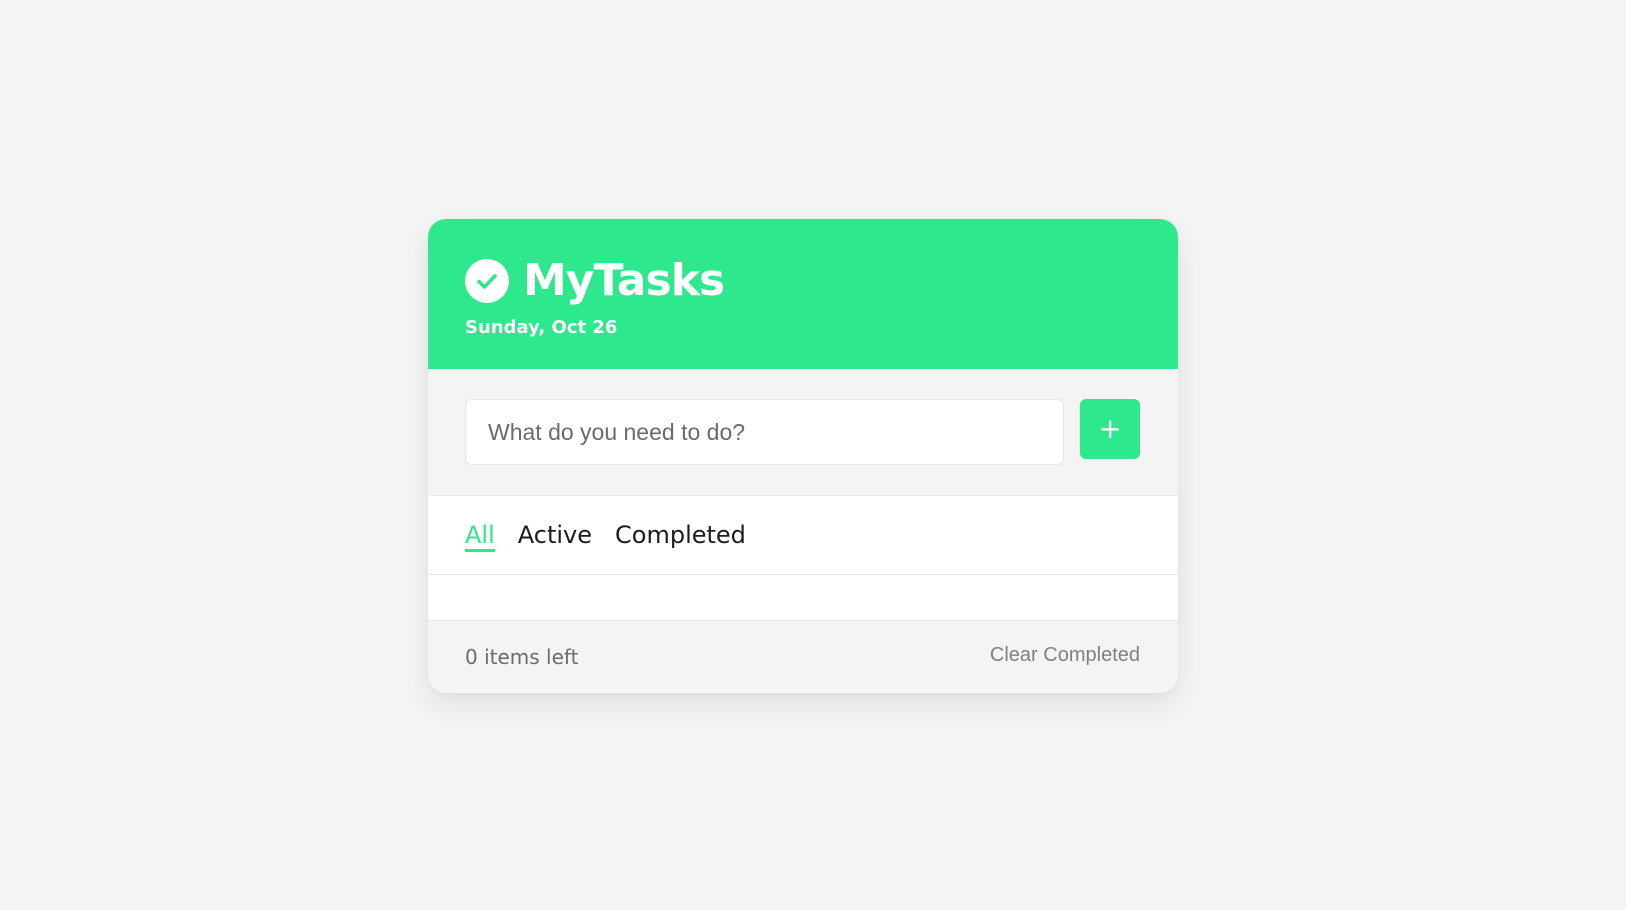  I want to click on new-task-input, so click(765, 432).